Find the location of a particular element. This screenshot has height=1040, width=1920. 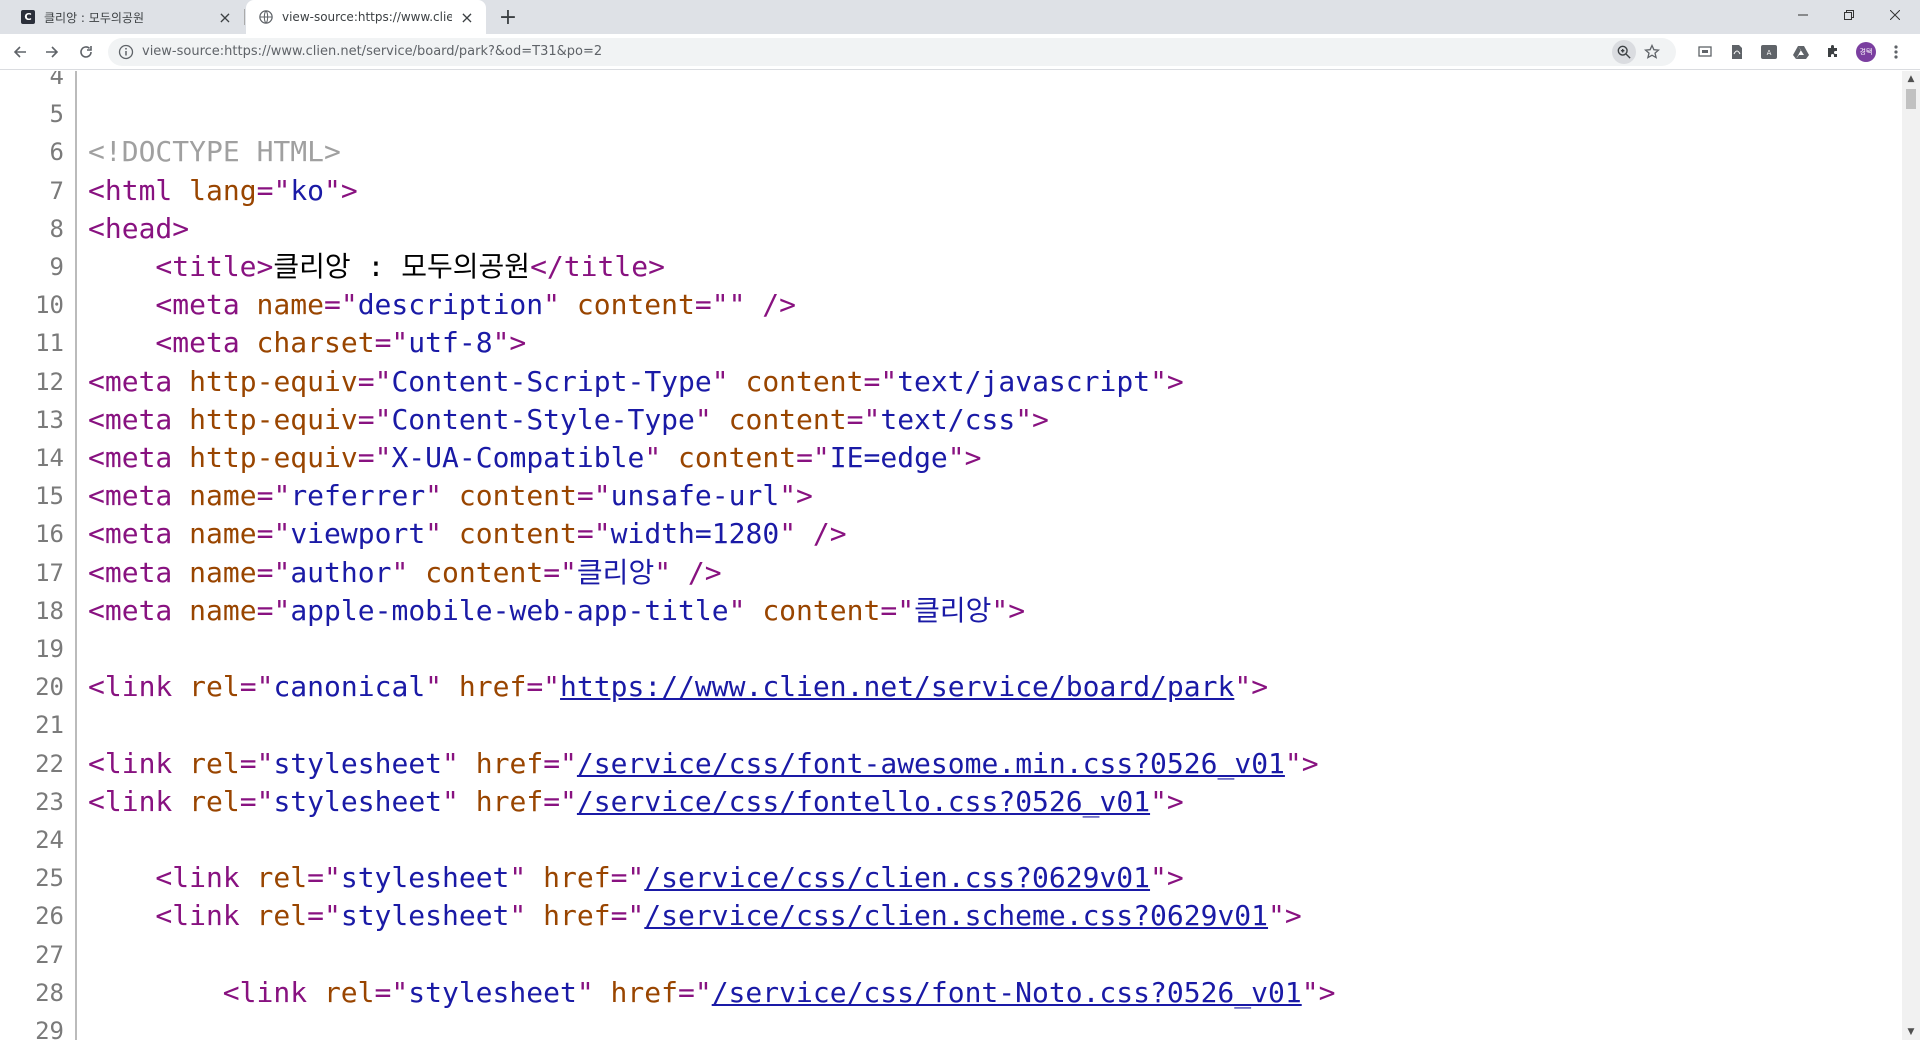

source-token: stylesheet is located at coordinates (425, 878).